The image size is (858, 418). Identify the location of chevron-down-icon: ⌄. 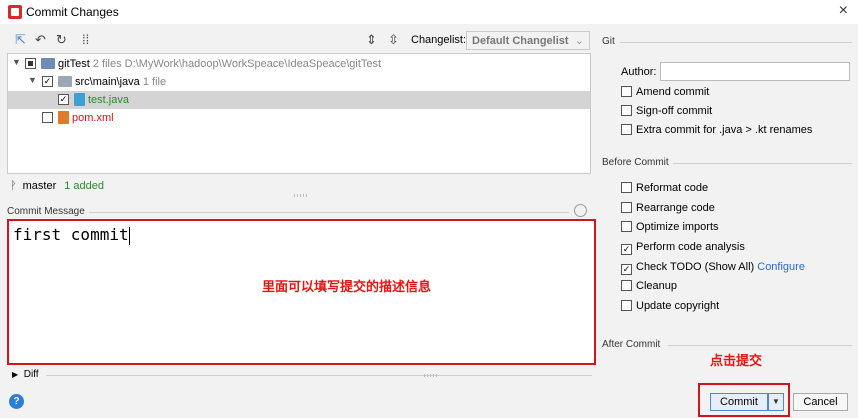
(579, 41).